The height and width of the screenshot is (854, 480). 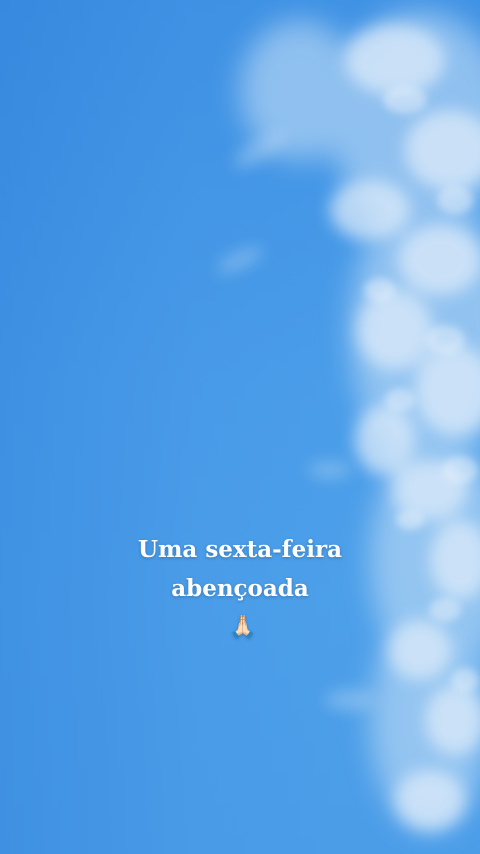 I want to click on praying-hands-icon: 🙏🏻, so click(x=243, y=627).